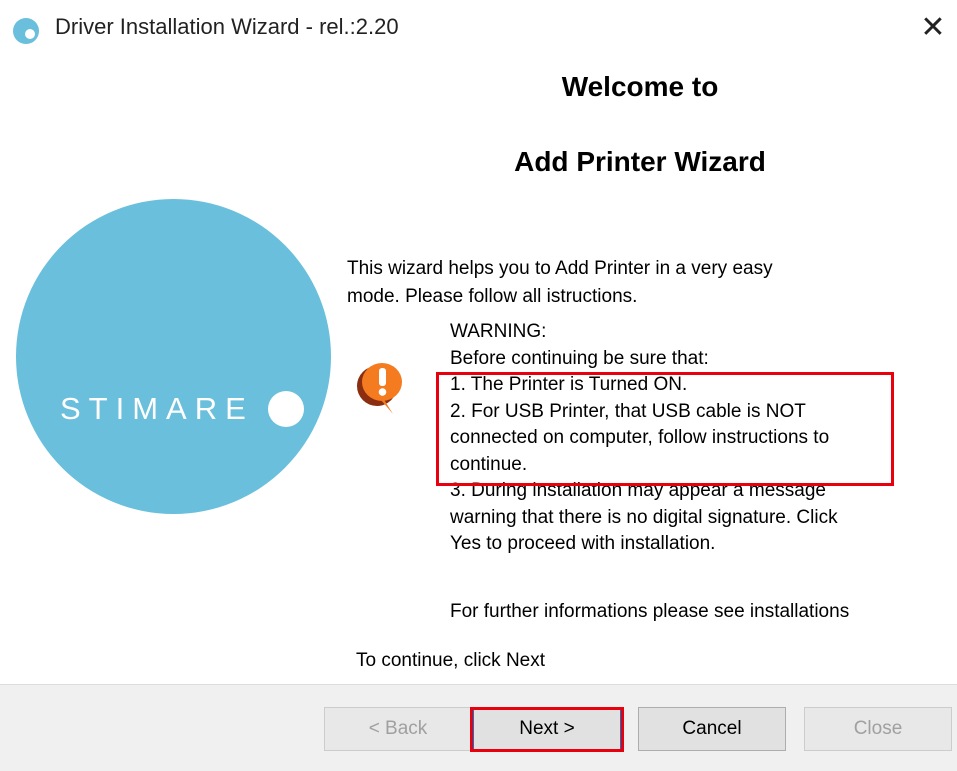 The height and width of the screenshot is (771, 957). What do you see at coordinates (640, 161) in the screenshot?
I see `wizard-title-heading: Add Printer Wizard` at bounding box center [640, 161].